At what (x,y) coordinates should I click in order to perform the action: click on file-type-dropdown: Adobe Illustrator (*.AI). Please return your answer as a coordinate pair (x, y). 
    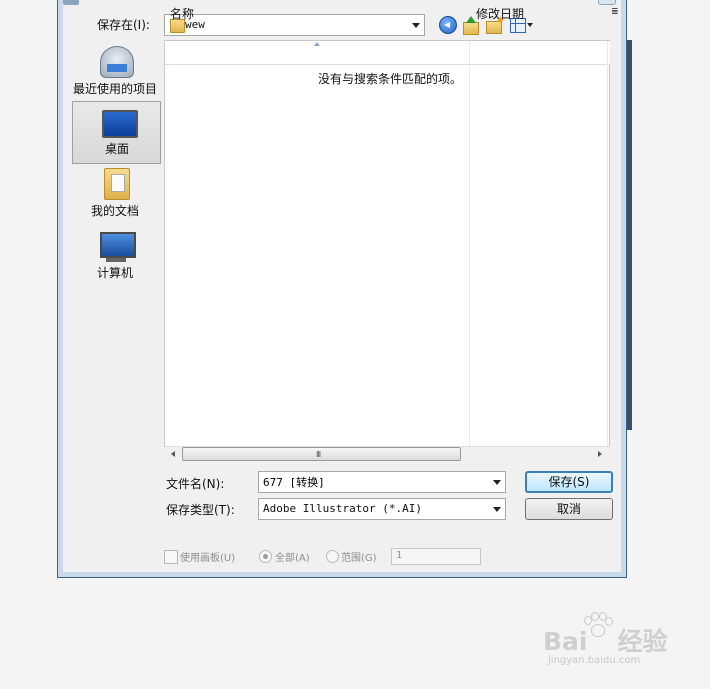
    Looking at the image, I should click on (382, 509).